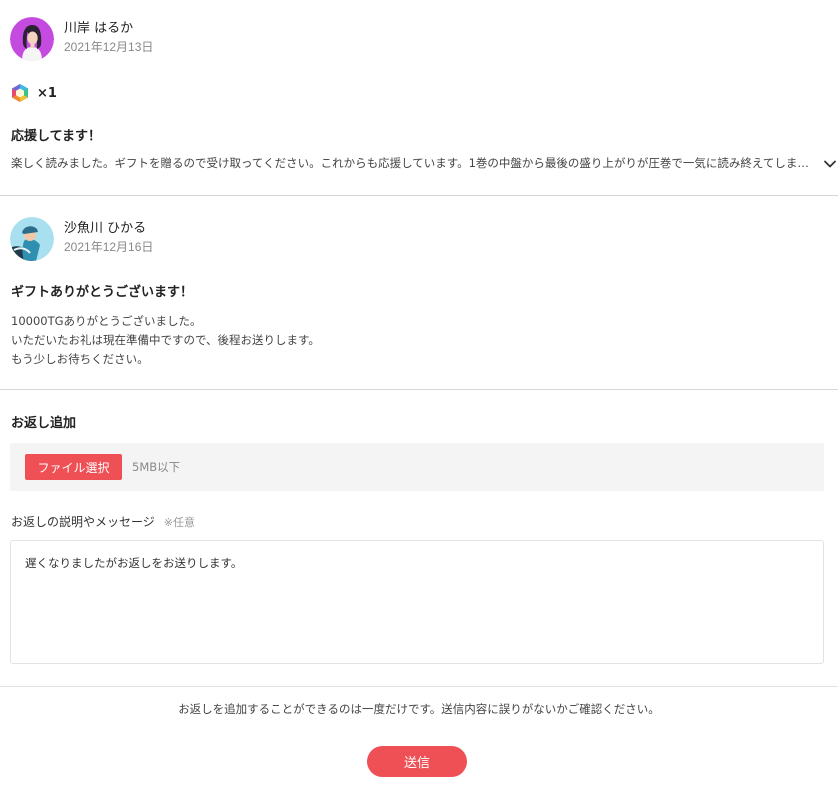  What do you see at coordinates (56, 136) in the screenshot?
I see `message-title: 応援してます！` at bounding box center [56, 136].